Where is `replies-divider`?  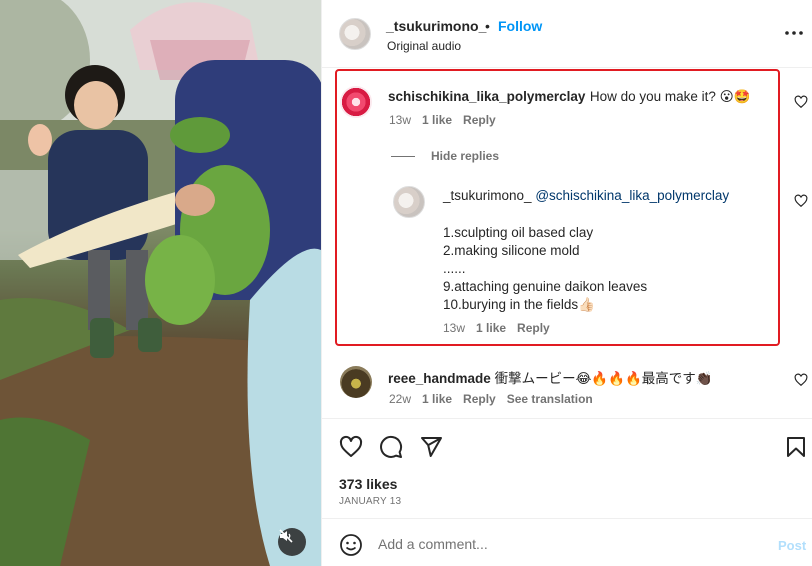
replies-divider is located at coordinates (403, 156).